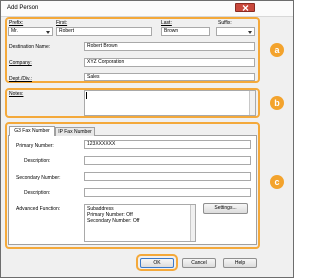 The image size is (320, 278). Describe the element at coordinates (30, 31) in the screenshot. I see `prefix-select: Mr.` at that location.